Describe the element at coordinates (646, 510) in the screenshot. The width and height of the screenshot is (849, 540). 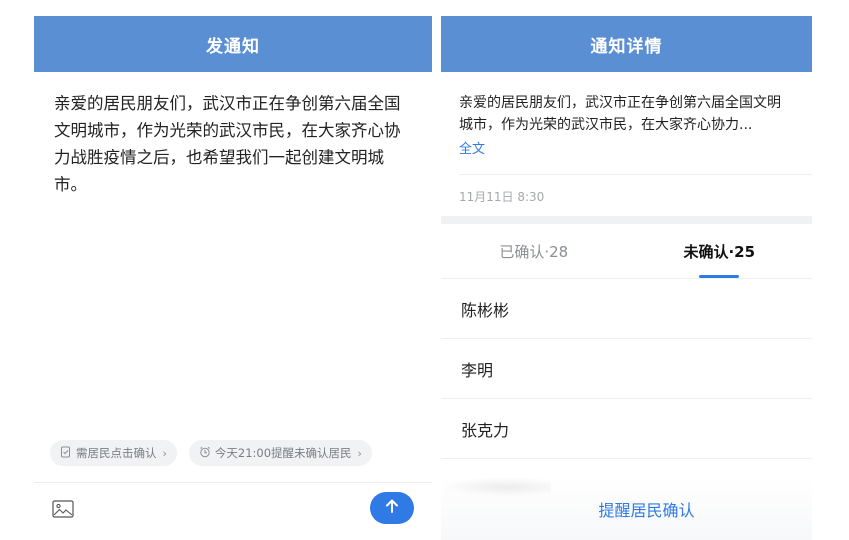
I see `remind-residents-label: 提醒居民确认` at that location.